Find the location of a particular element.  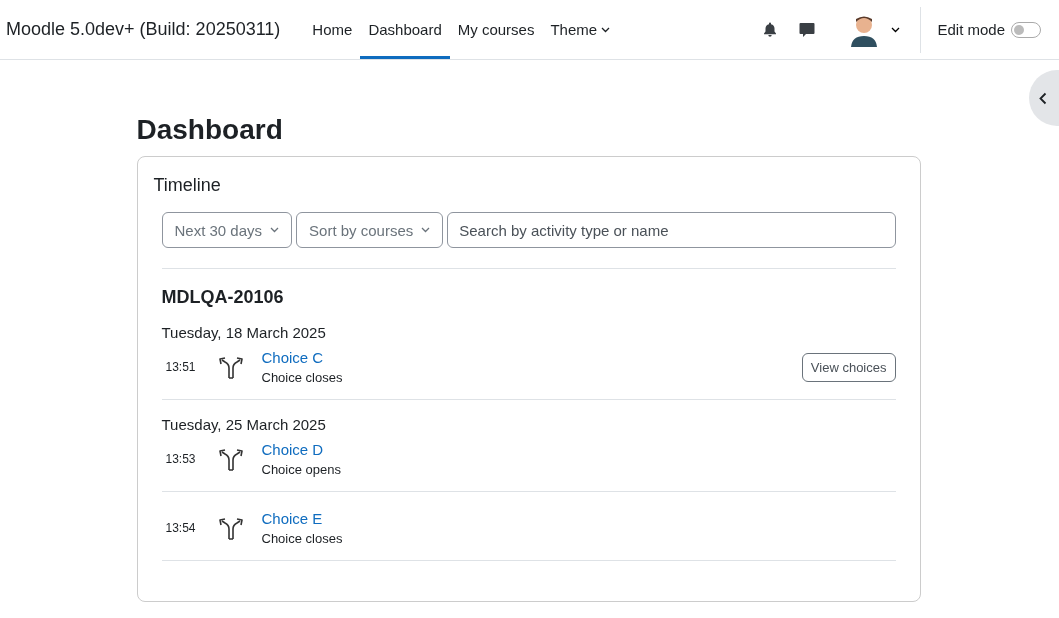

nav-link: Dashboard is located at coordinates (405, 29).